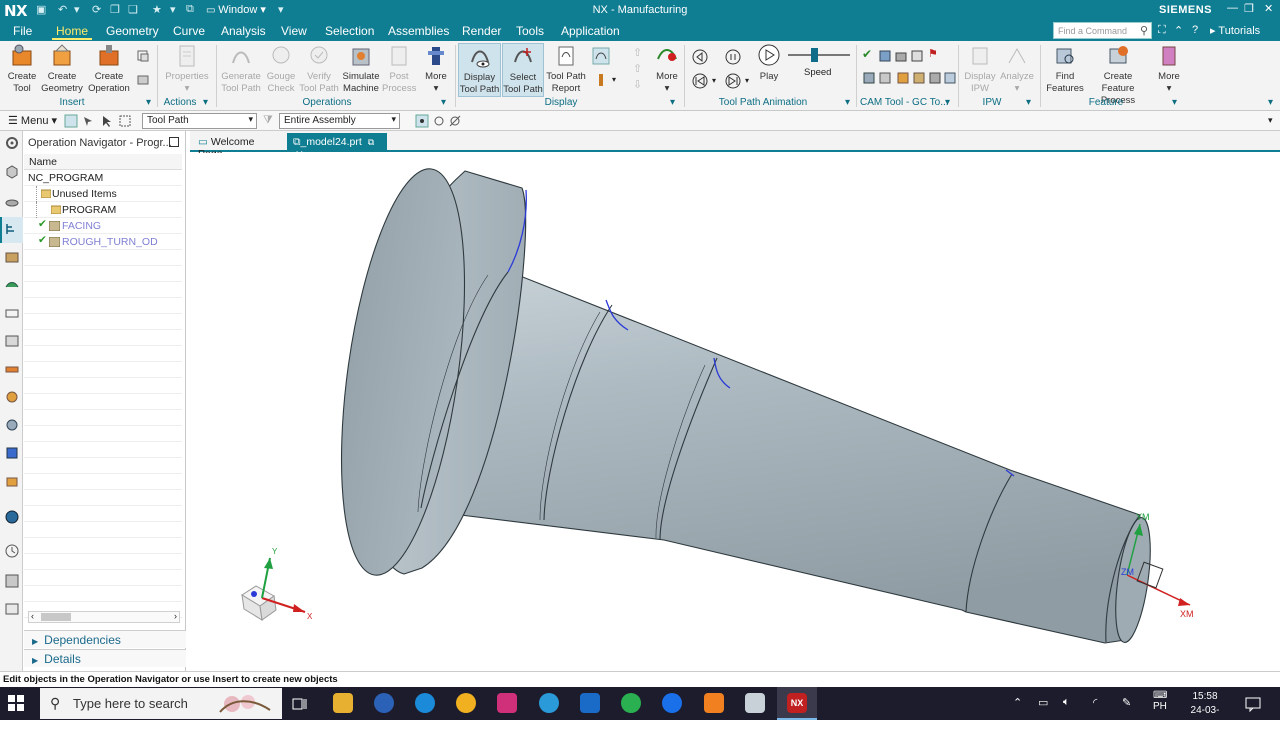 The width and height of the screenshot is (1280, 732). Describe the element at coordinates (174, 142) in the screenshot. I see `maximize-icon` at that location.